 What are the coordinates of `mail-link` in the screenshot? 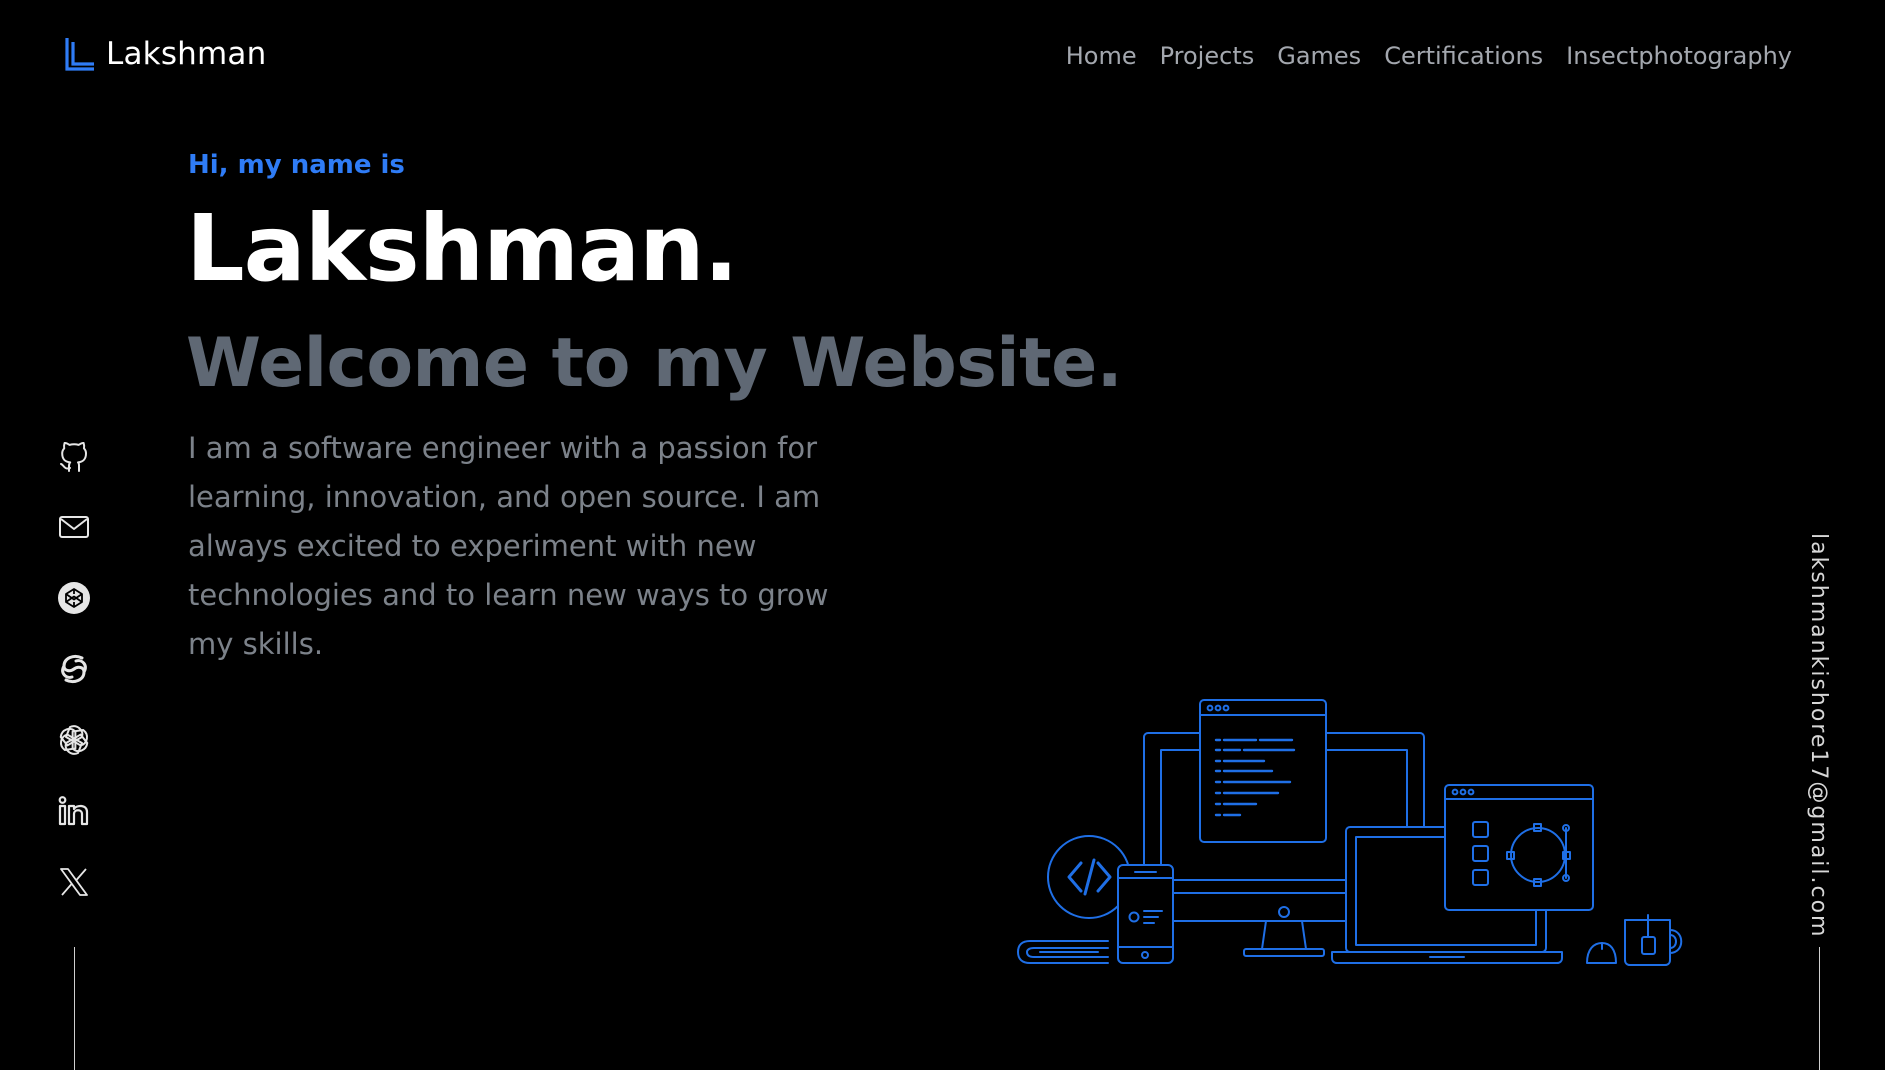 It's located at (74, 527).